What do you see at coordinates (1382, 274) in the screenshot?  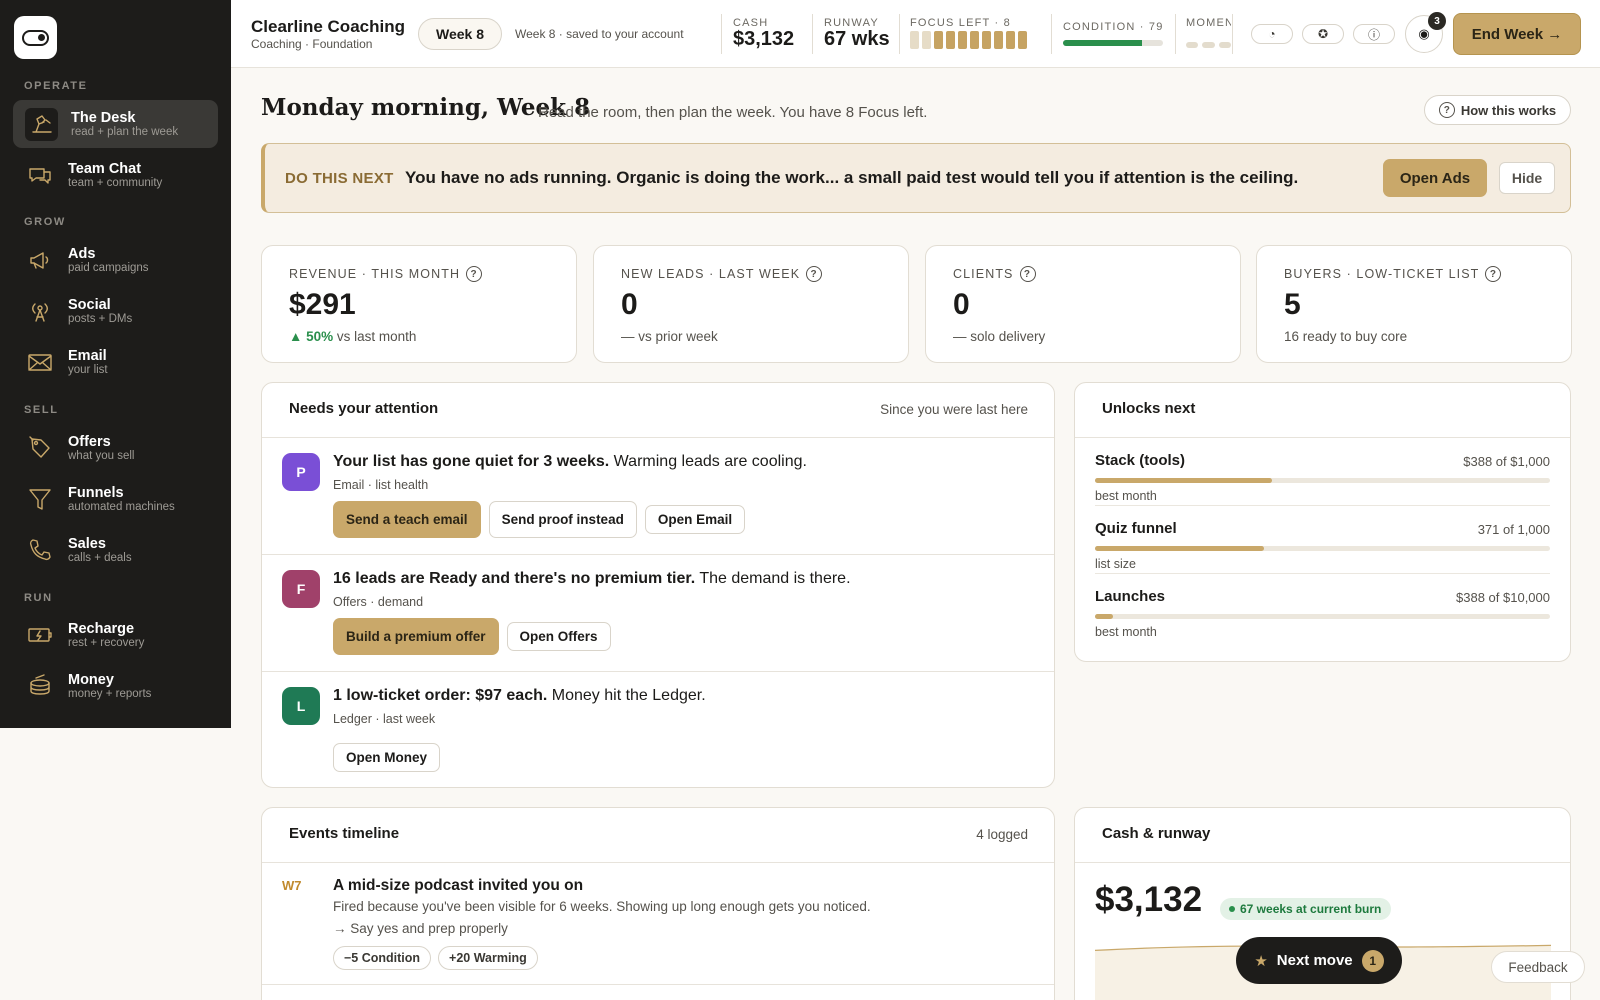 I see `kpi-label: BUYERS · LOW-TICKET LIST` at bounding box center [1382, 274].